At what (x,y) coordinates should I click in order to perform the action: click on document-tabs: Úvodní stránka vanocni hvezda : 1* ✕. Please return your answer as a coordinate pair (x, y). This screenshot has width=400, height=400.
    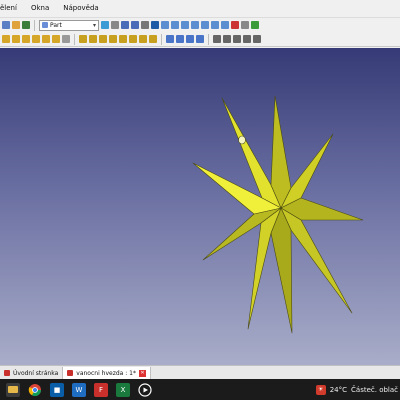
    Looking at the image, I should click on (200, 372).